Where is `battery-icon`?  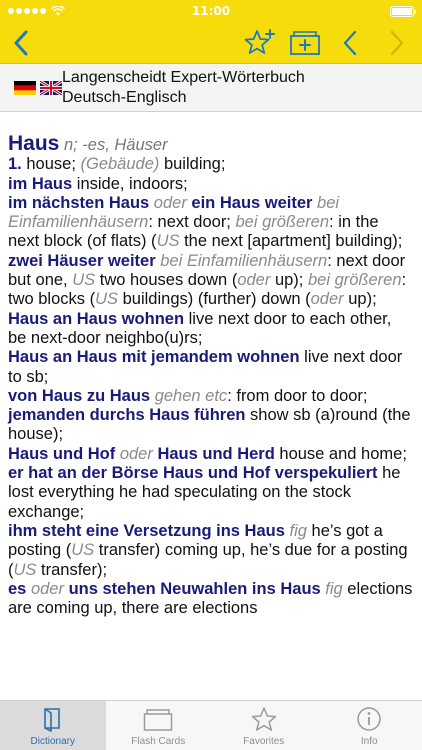 battery-icon is located at coordinates (403, 11).